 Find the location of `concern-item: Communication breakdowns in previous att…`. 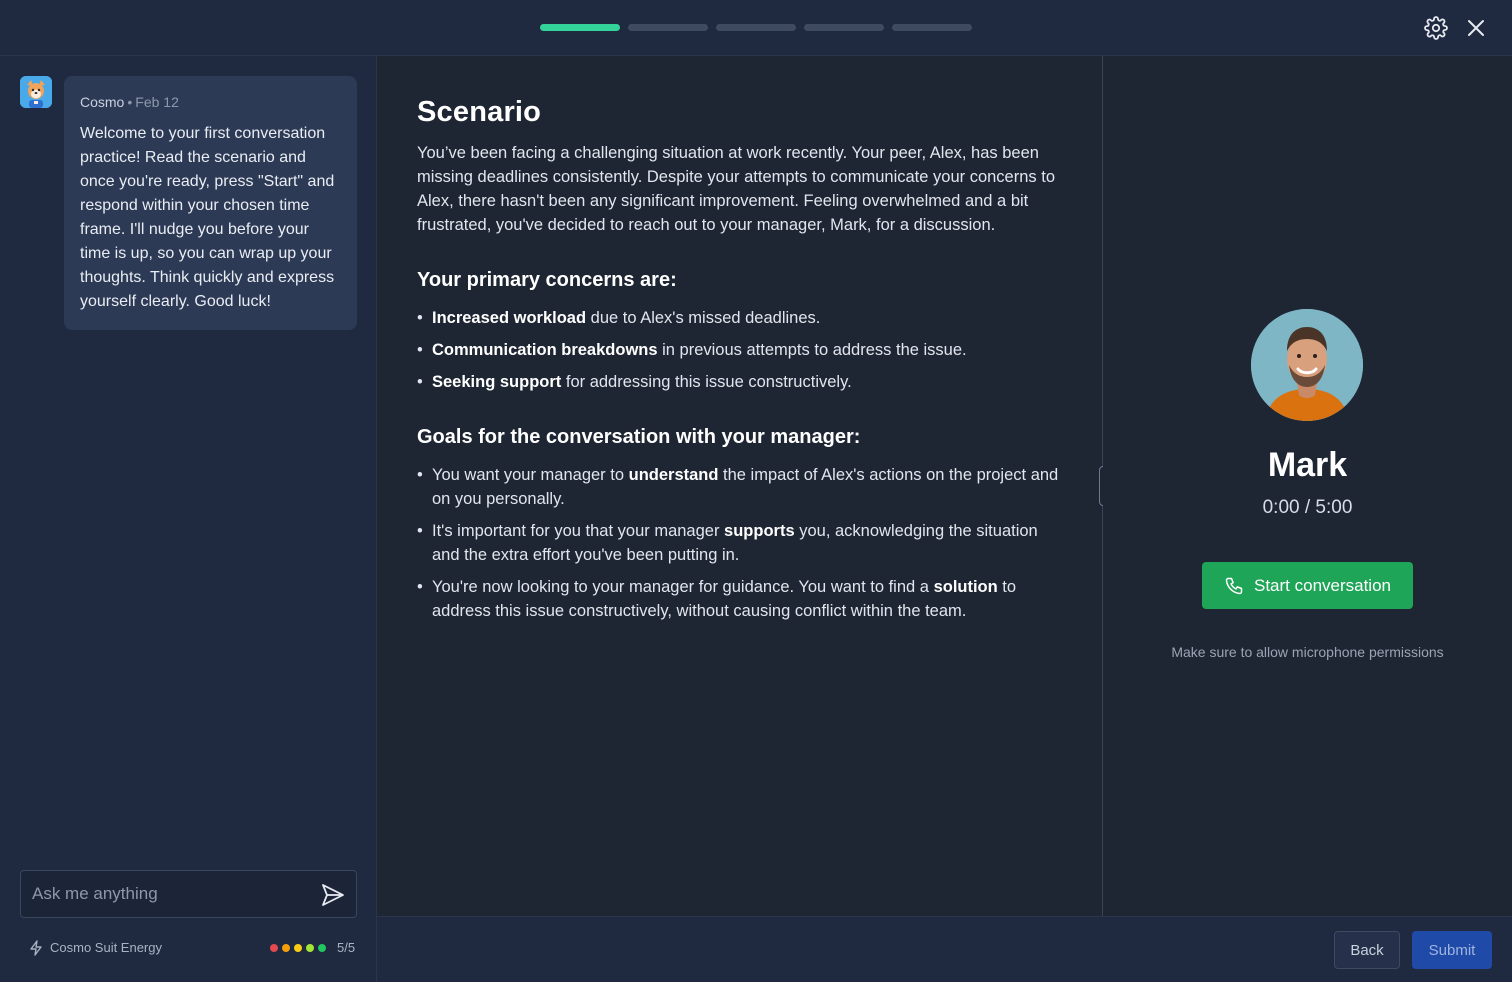

concern-item: Communication breakdowns in previous att… is located at coordinates (739, 350).